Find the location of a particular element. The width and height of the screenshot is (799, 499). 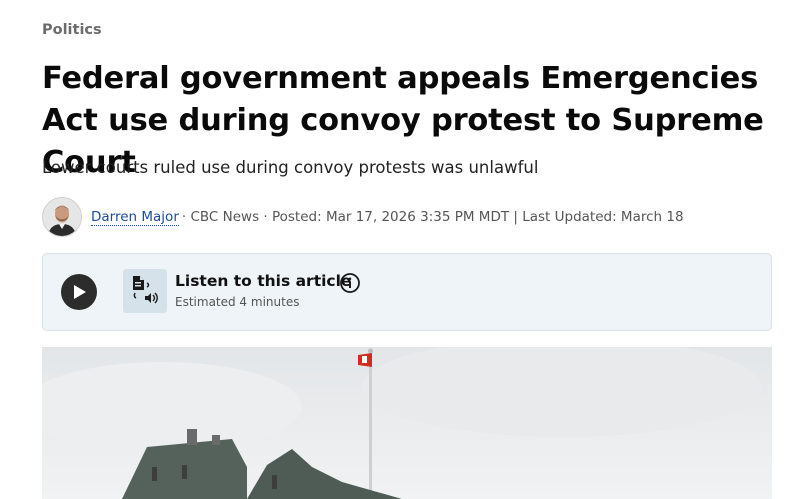

listen-duration: Estimated 4 minutes is located at coordinates (237, 302).